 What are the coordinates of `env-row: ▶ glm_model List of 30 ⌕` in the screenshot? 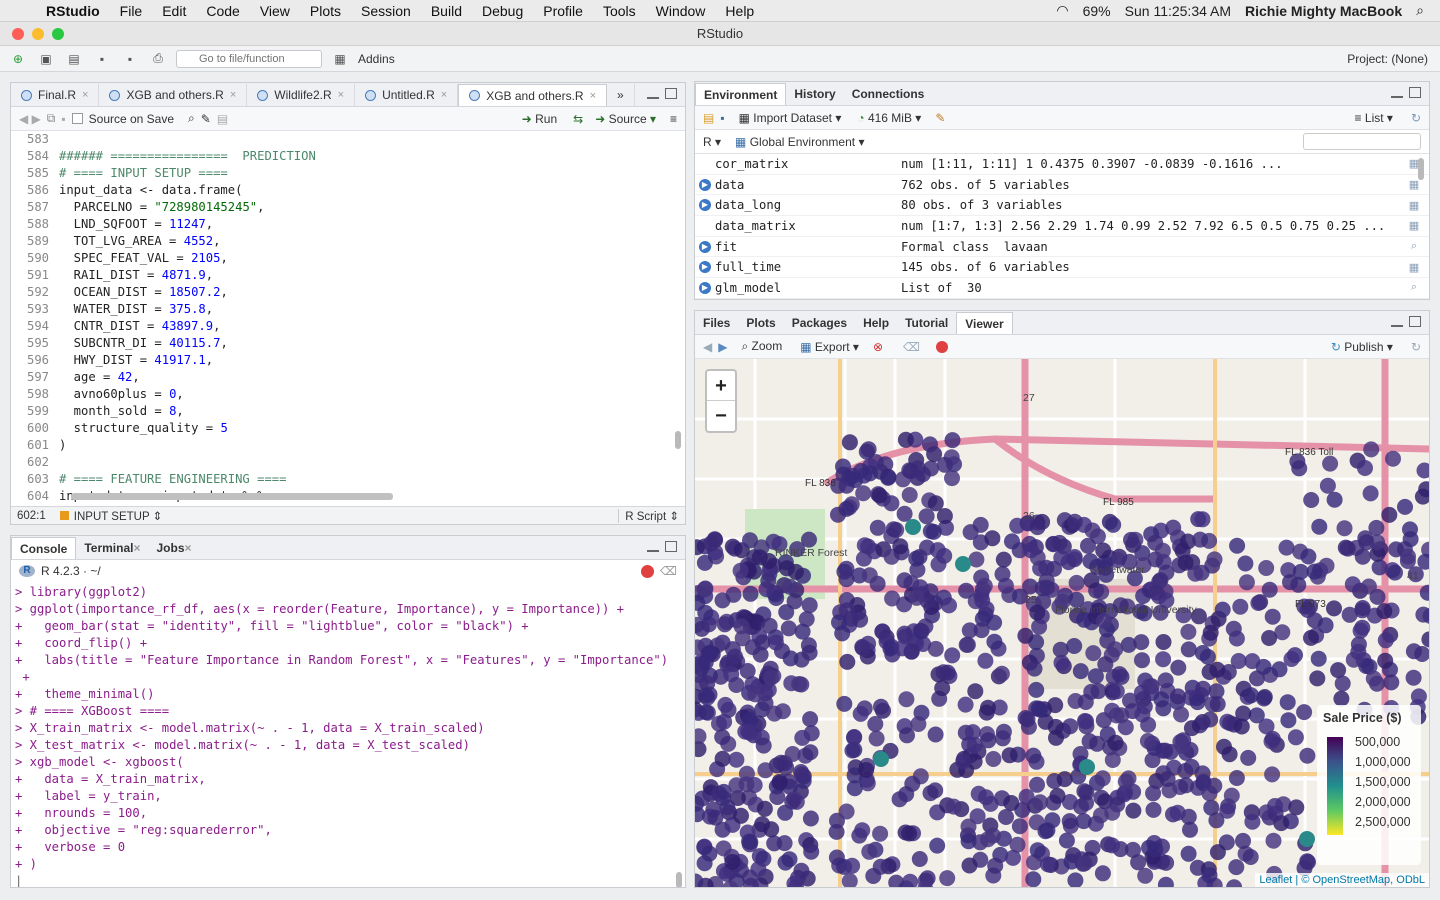 It's located at (1062, 288).